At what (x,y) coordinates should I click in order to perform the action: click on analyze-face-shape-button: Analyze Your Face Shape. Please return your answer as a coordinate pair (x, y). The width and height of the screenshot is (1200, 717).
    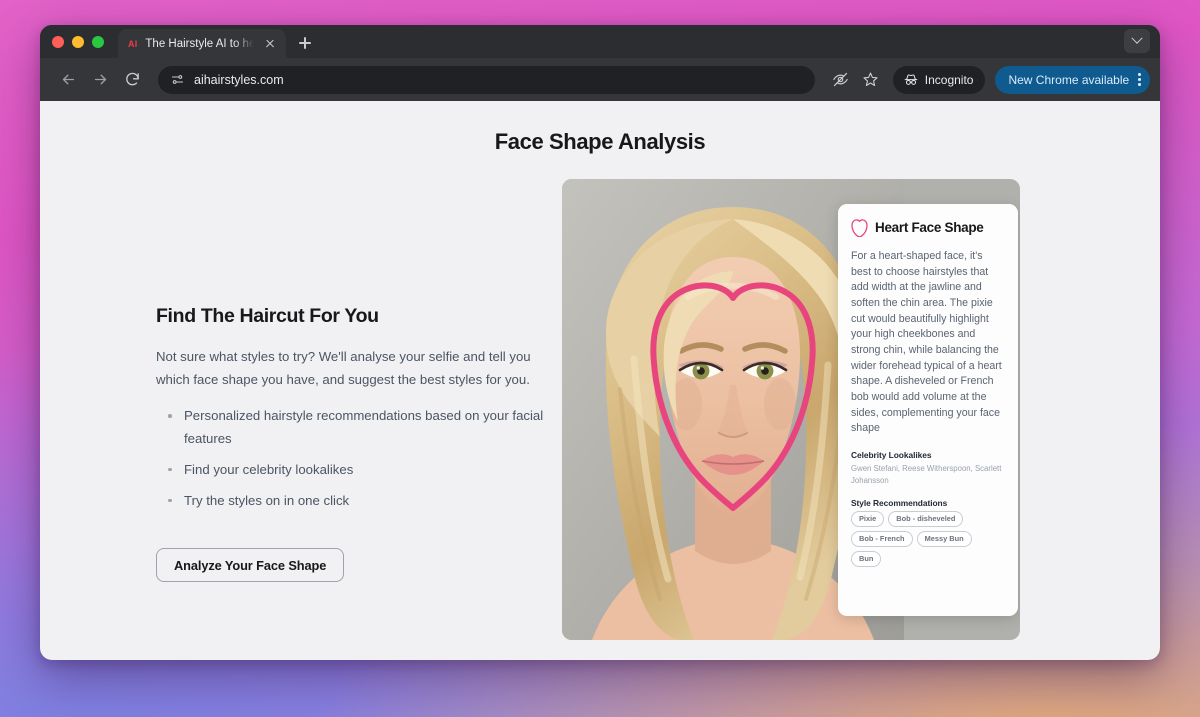
    Looking at the image, I should click on (250, 565).